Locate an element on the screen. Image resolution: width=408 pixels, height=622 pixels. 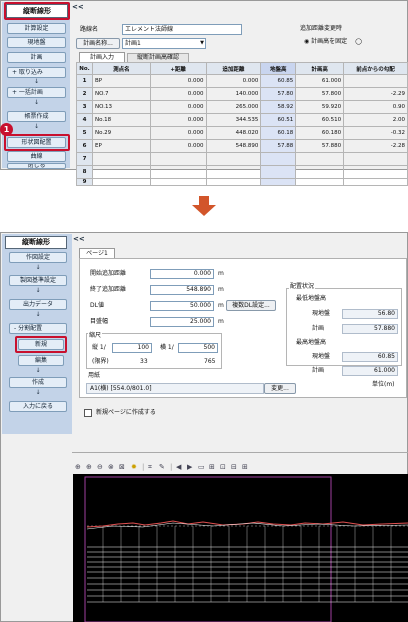
table-row: 2 NO.7 0.000 140.000 57.80 57.800 -2.29 is located at coordinates (242, 94).